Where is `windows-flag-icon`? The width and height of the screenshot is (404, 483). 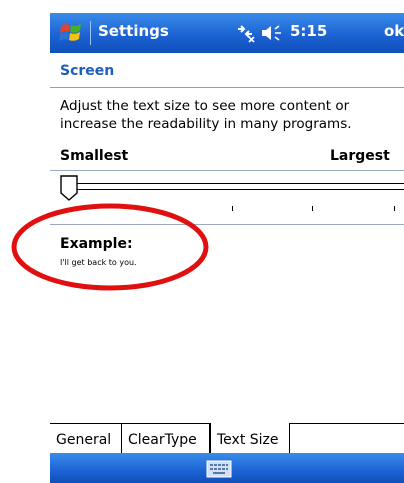 windows-flag-icon is located at coordinates (71, 33).